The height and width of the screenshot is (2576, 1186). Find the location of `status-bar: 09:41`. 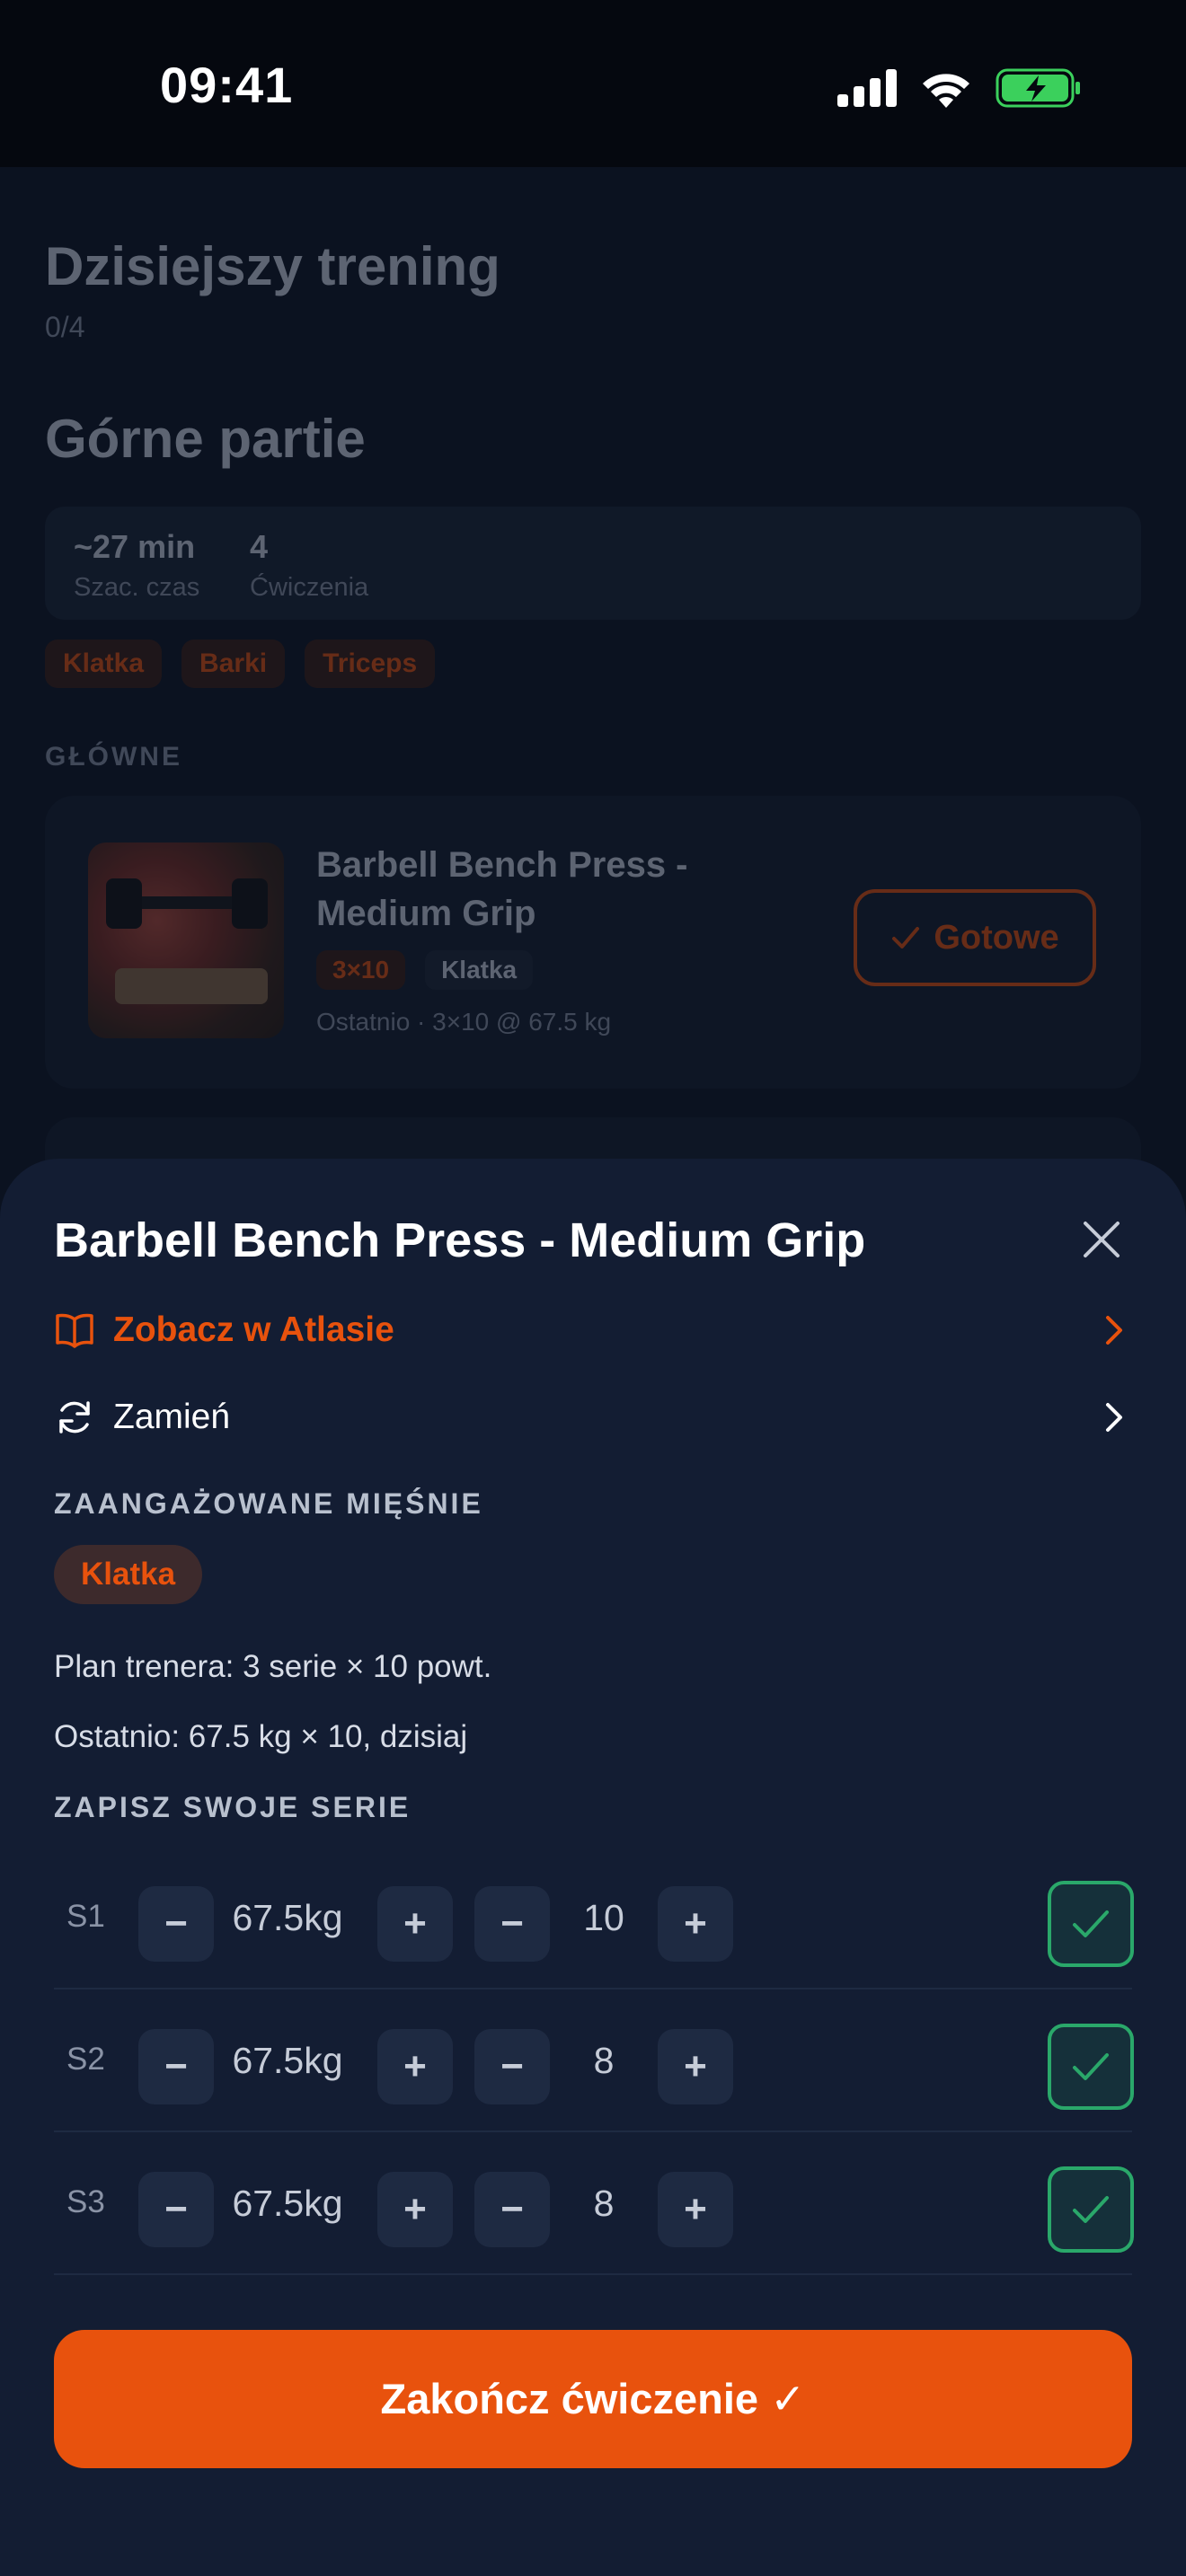

status-bar: 09:41 is located at coordinates (593, 83).